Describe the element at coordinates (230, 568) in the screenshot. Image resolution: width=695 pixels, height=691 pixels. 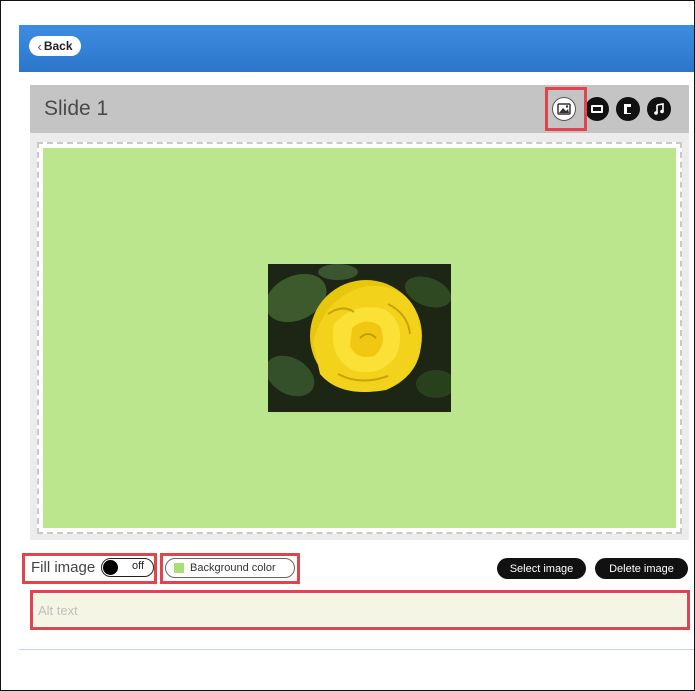
I see `highlight-background-color` at that location.